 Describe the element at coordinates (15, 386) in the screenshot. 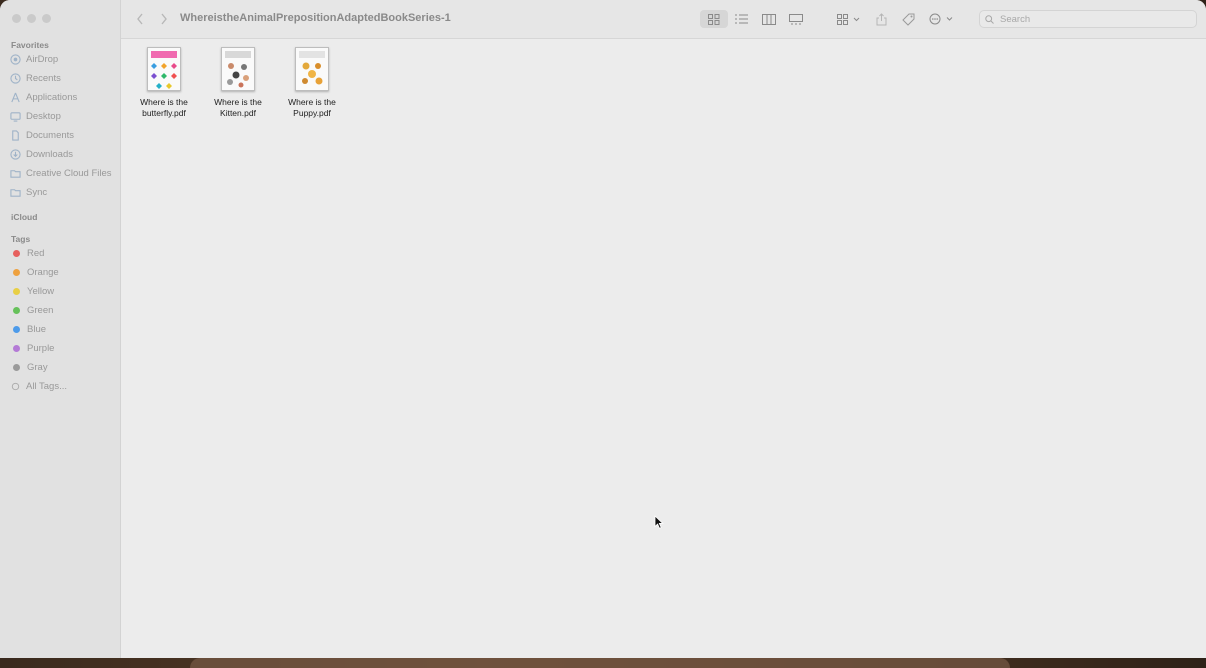

I see `tag-outline-icon` at that location.